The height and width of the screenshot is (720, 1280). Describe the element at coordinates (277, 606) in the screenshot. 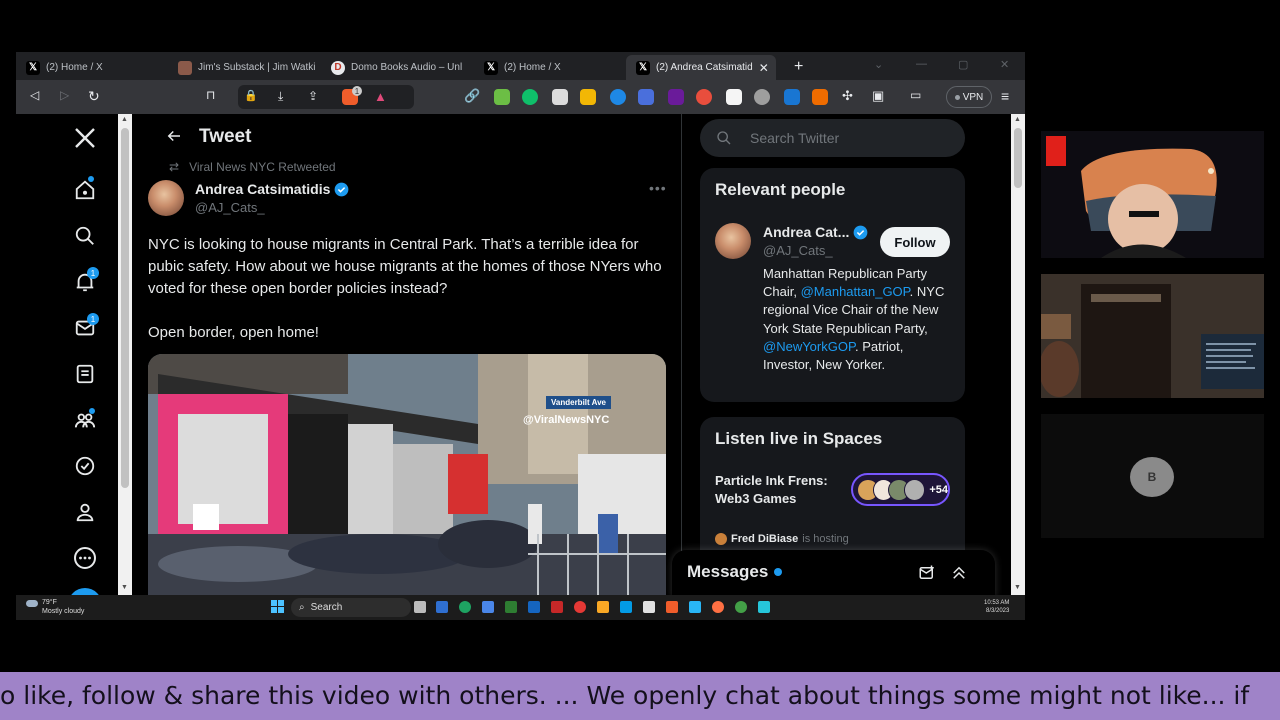

I see `windows-start-icon` at that location.